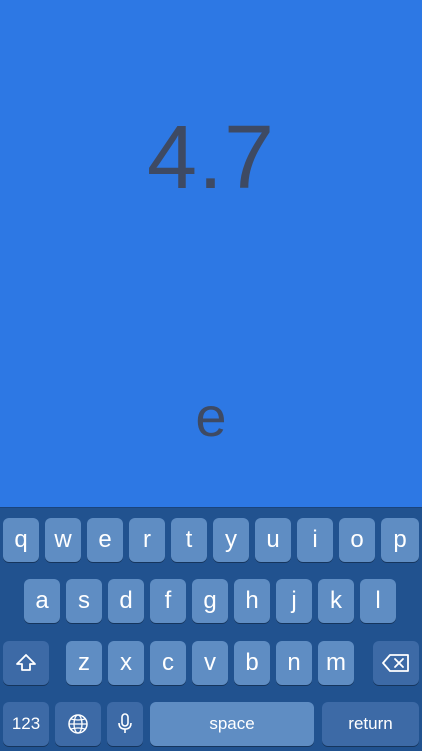  What do you see at coordinates (210, 601) in the screenshot?
I see `key-g: g` at bounding box center [210, 601].